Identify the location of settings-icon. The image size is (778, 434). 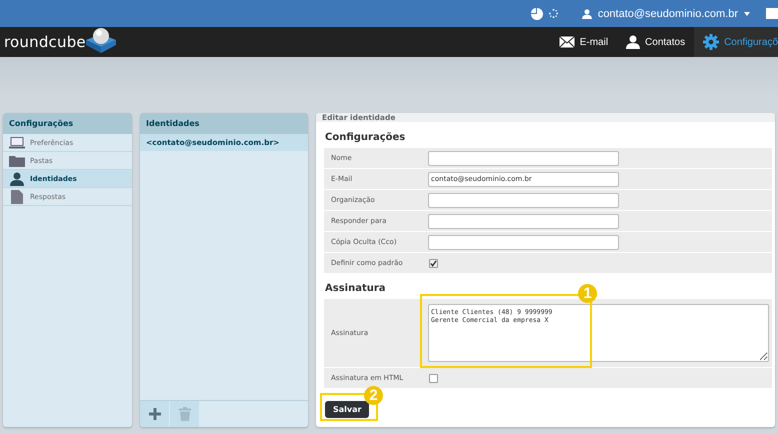
(711, 42).